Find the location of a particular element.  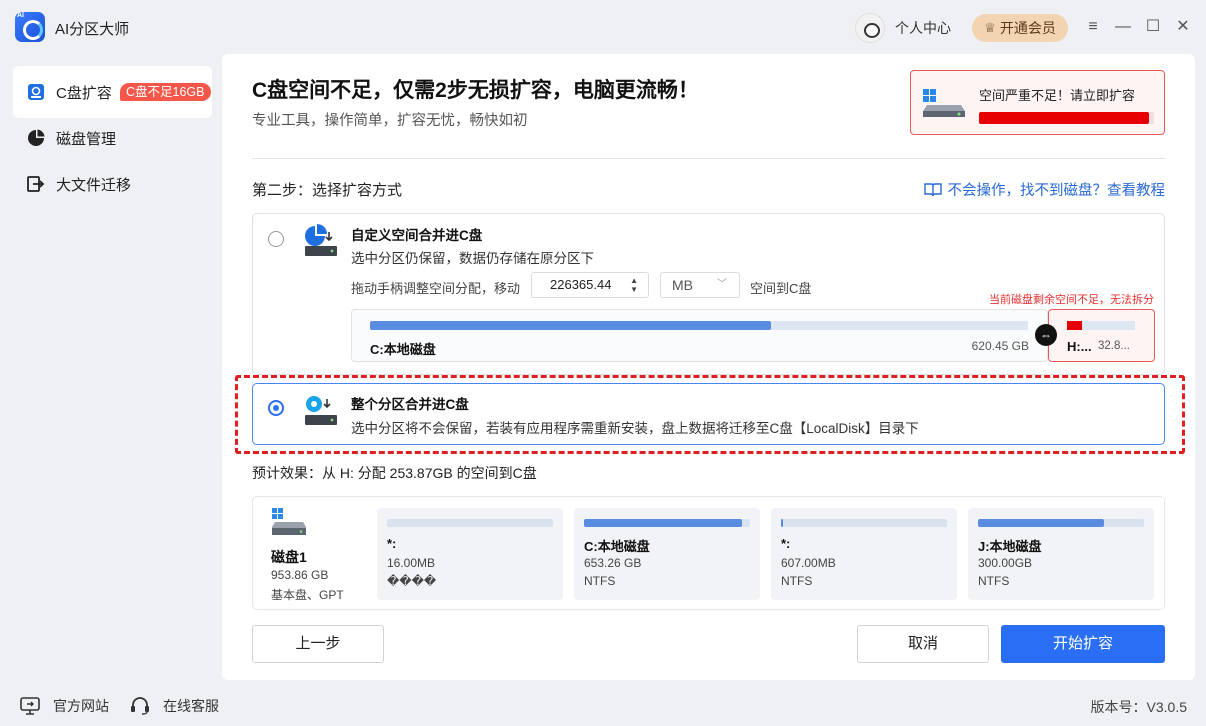

book-icon is located at coordinates (932, 189).